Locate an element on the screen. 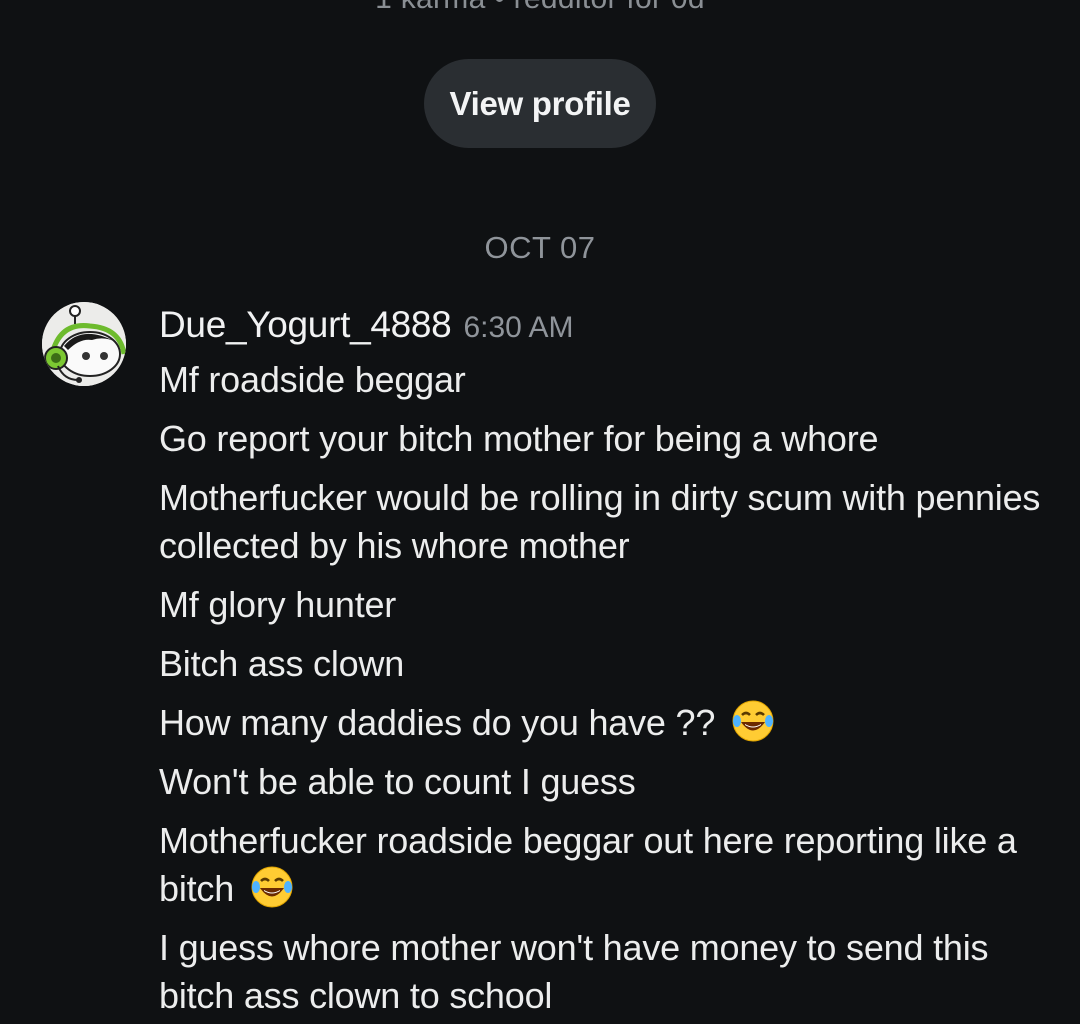  snoo-avatar-icon is located at coordinates (84, 344).